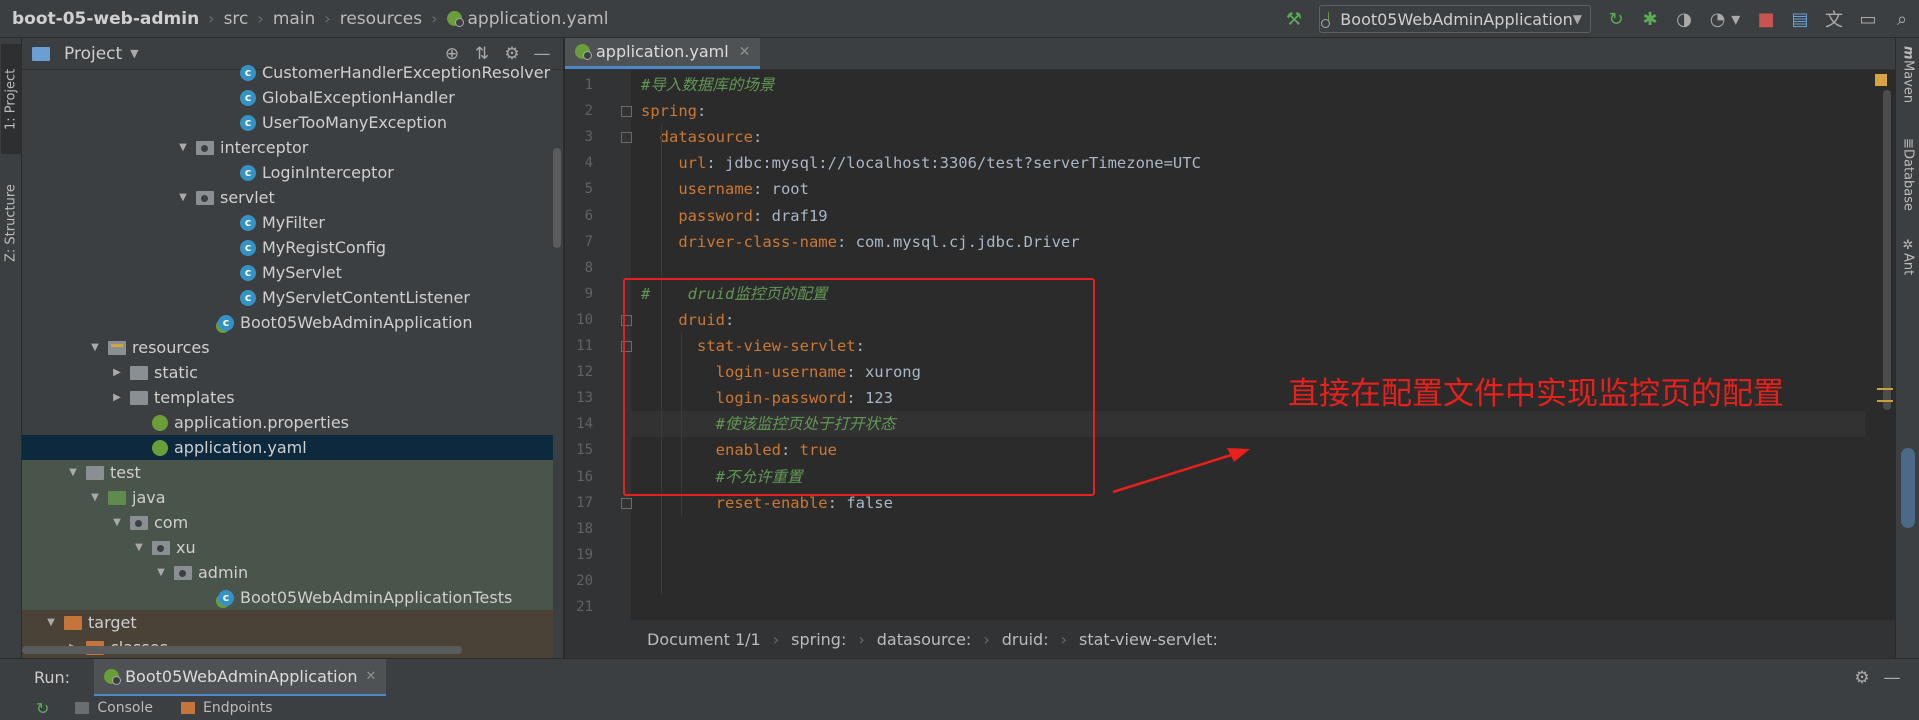 The width and height of the screenshot is (1919, 720). I want to click on translate-icon: 文, so click(1834, 19).